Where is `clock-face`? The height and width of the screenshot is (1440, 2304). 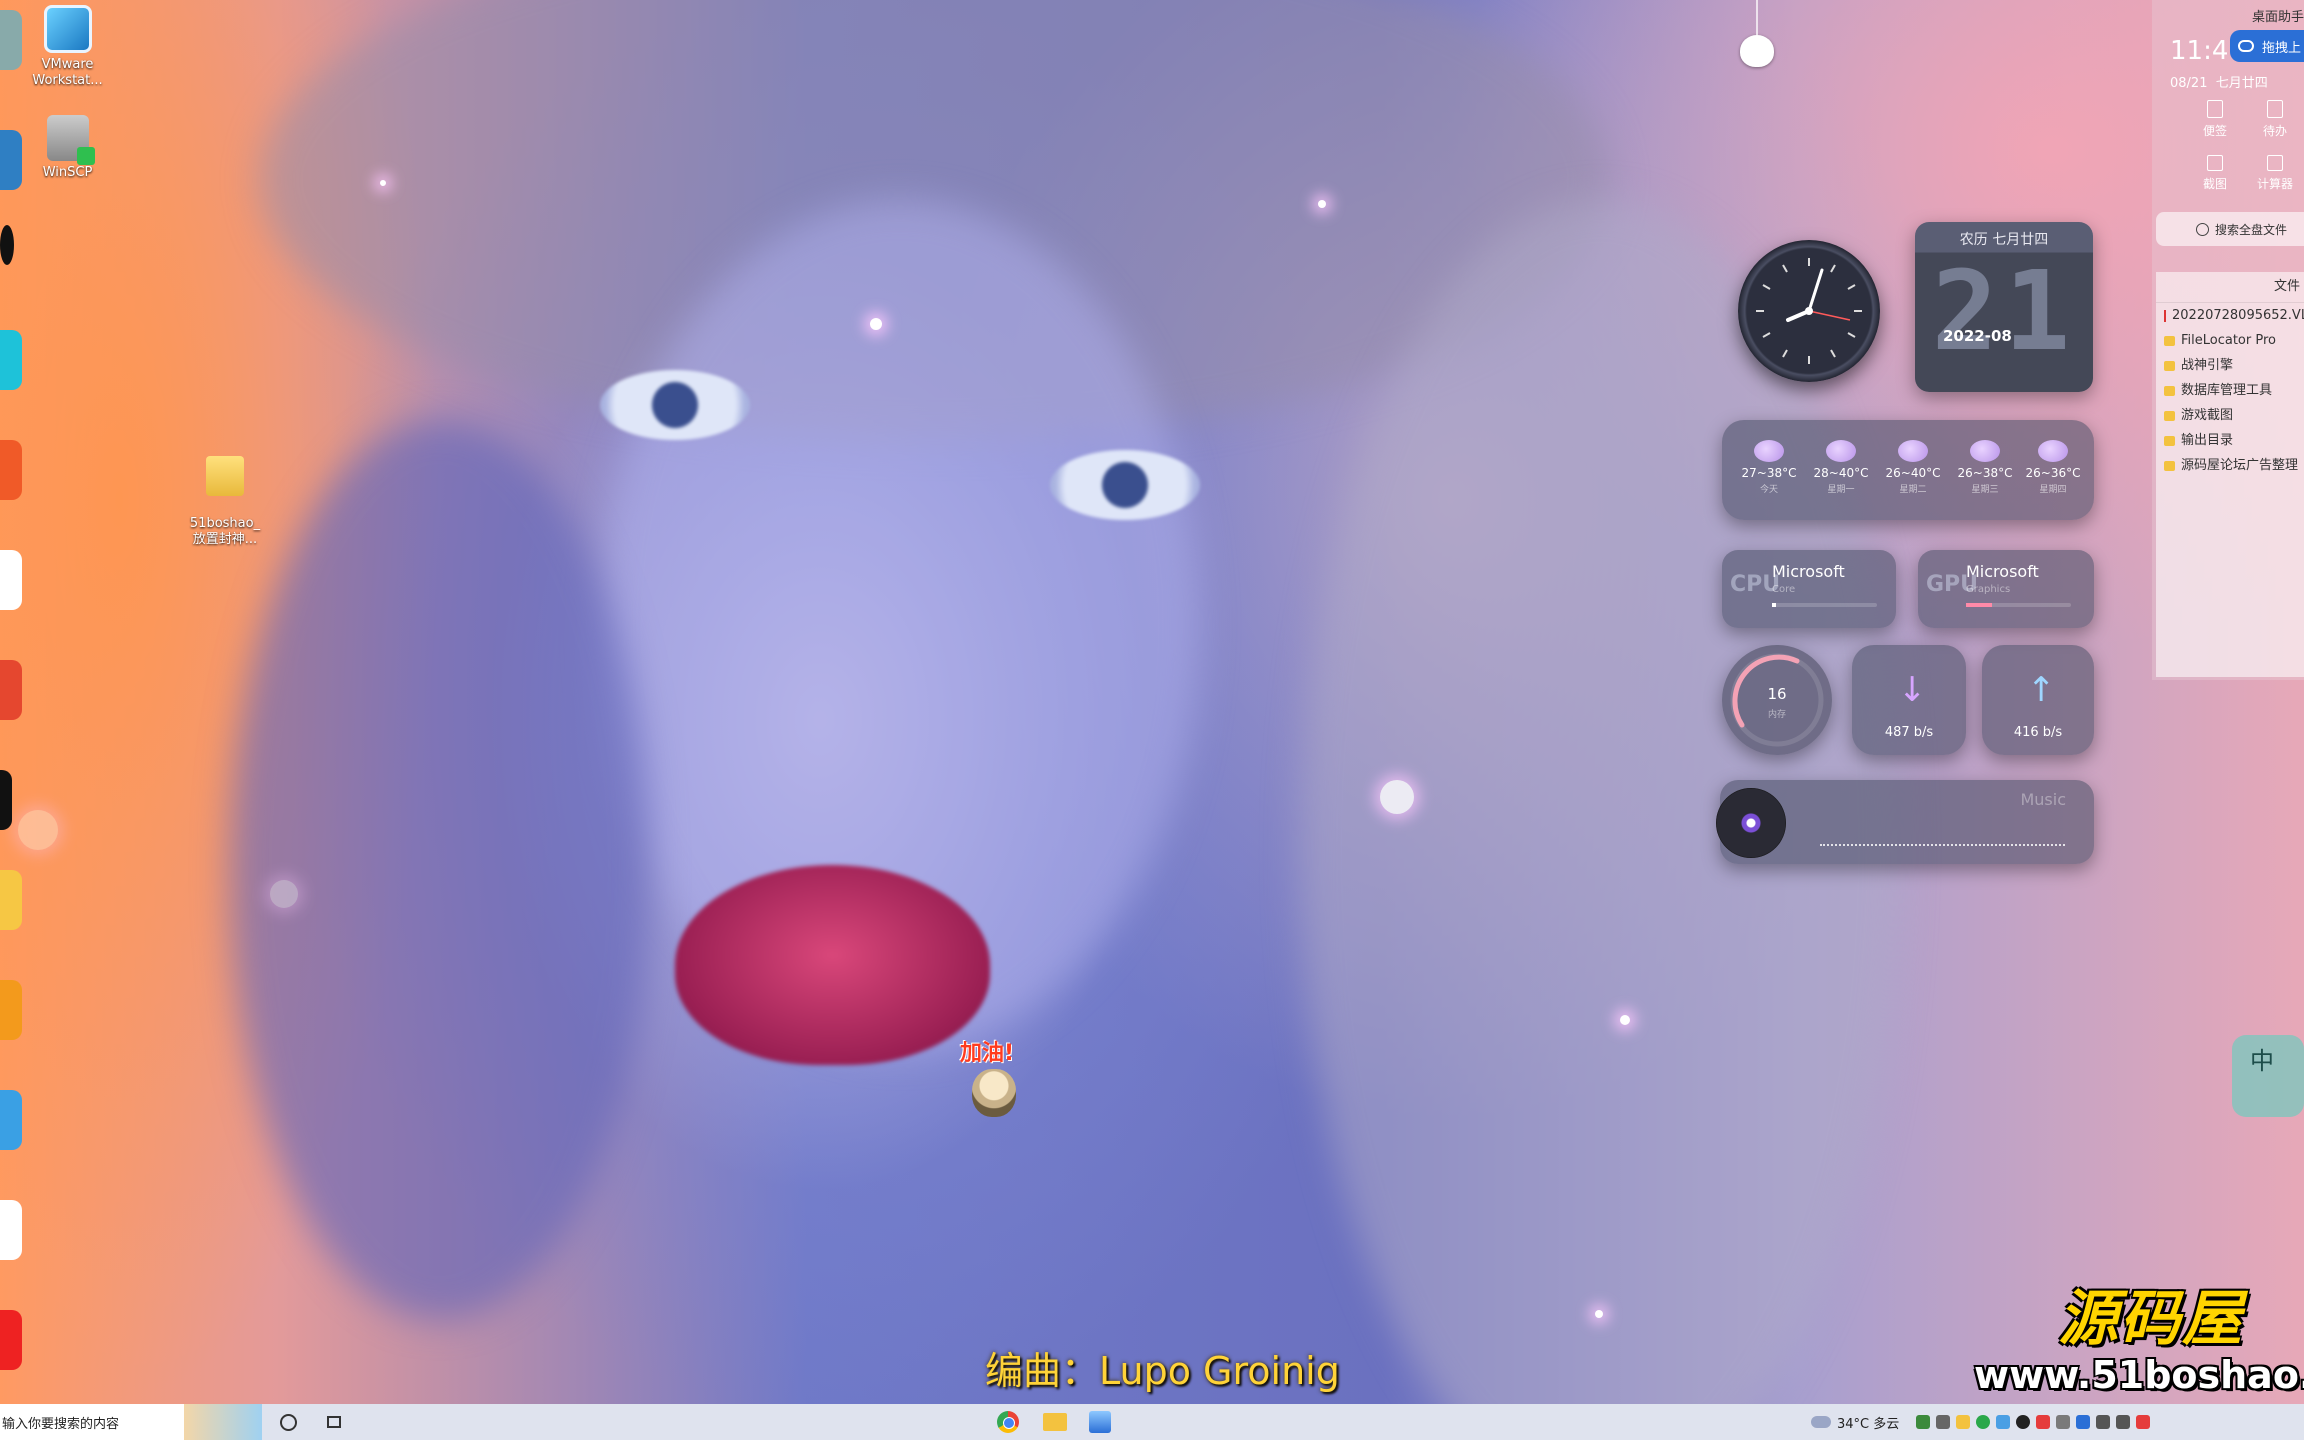 clock-face is located at coordinates (1809, 311).